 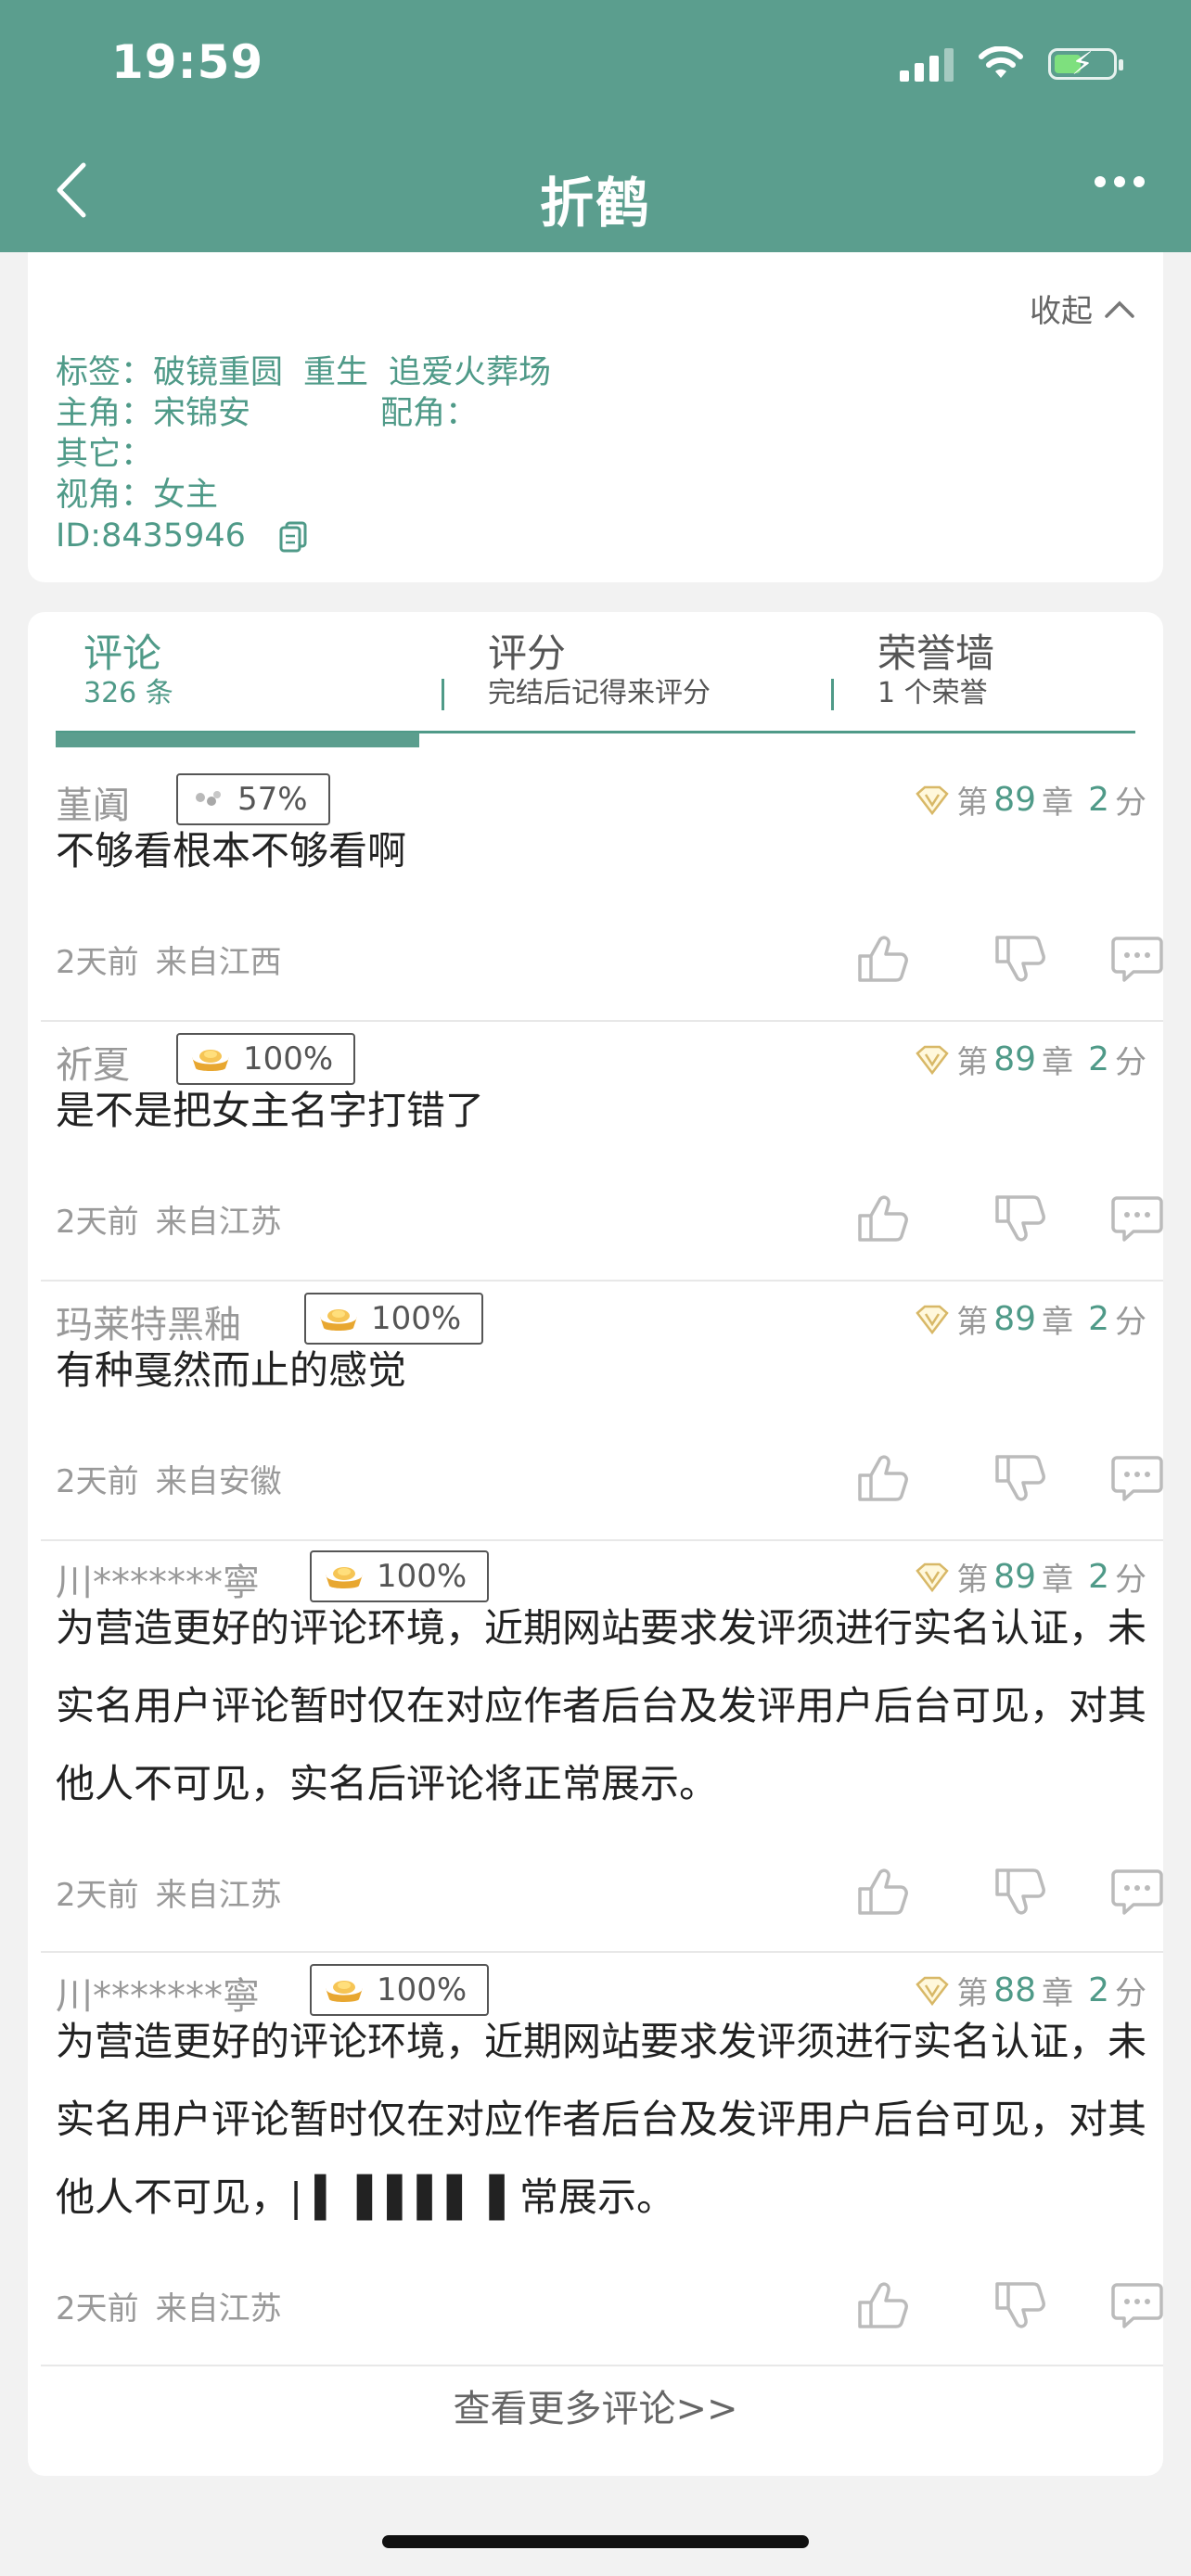 I want to click on comment-text: 是不是把女主名字打错了, so click(x=270, y=1110).